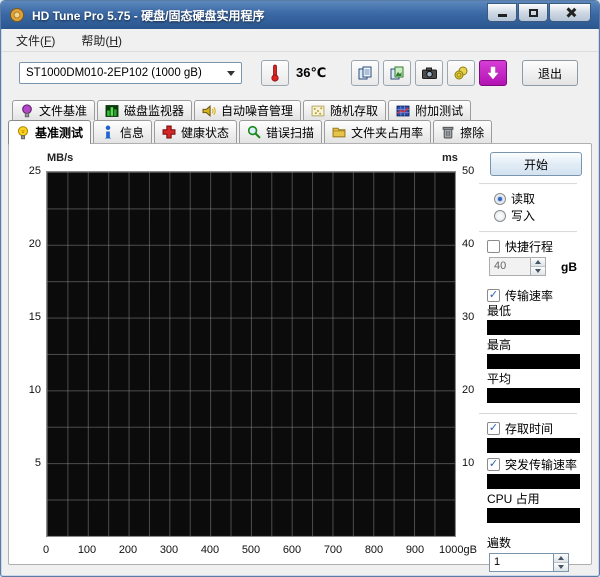 The width and height of the screenshot is (600, 577). I want to click on x-tick: 900, so click(415, 550).